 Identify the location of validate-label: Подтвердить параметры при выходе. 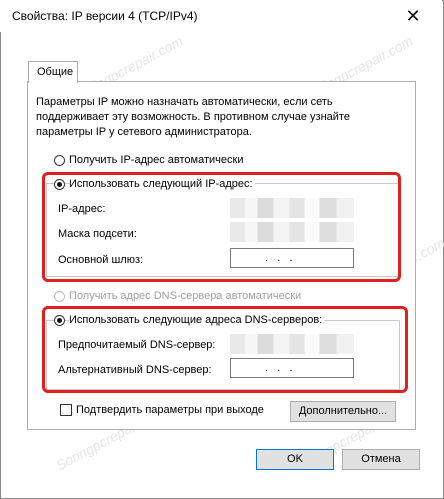
(170, 410).